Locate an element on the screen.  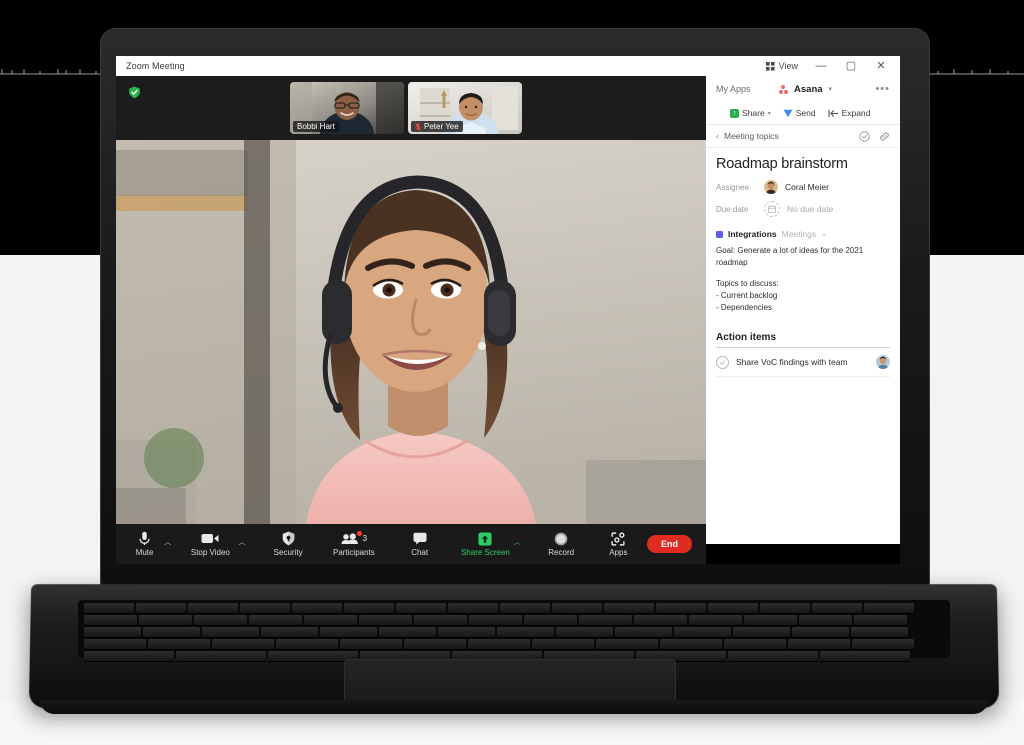
copy-link-icon is located at coordinates (884, 136).